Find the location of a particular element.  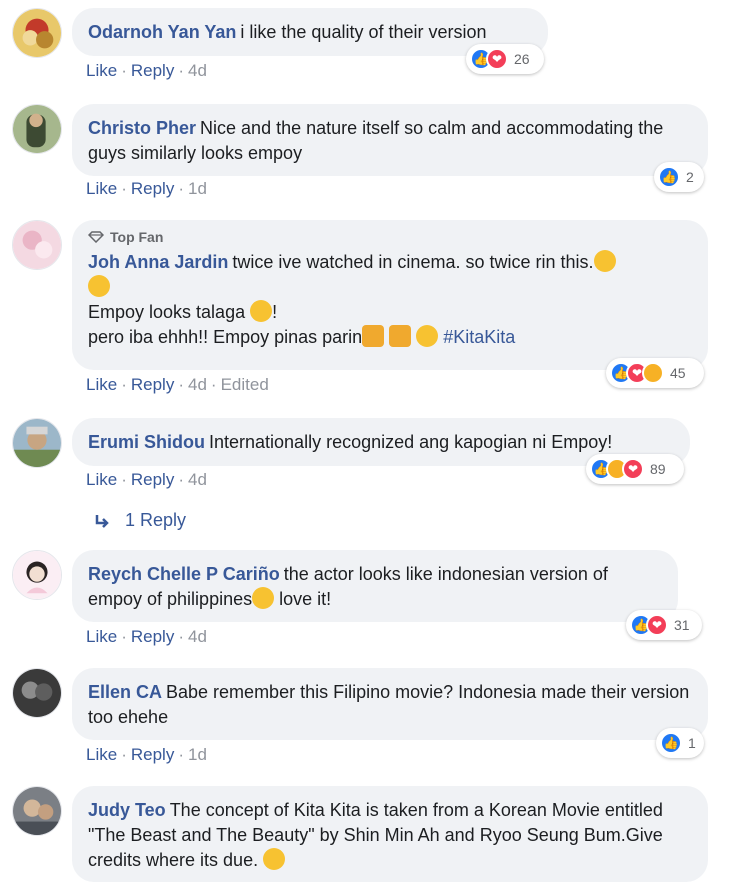

reaction-summary: 👍 ❤ 45 is located at coordinates (655, 373).